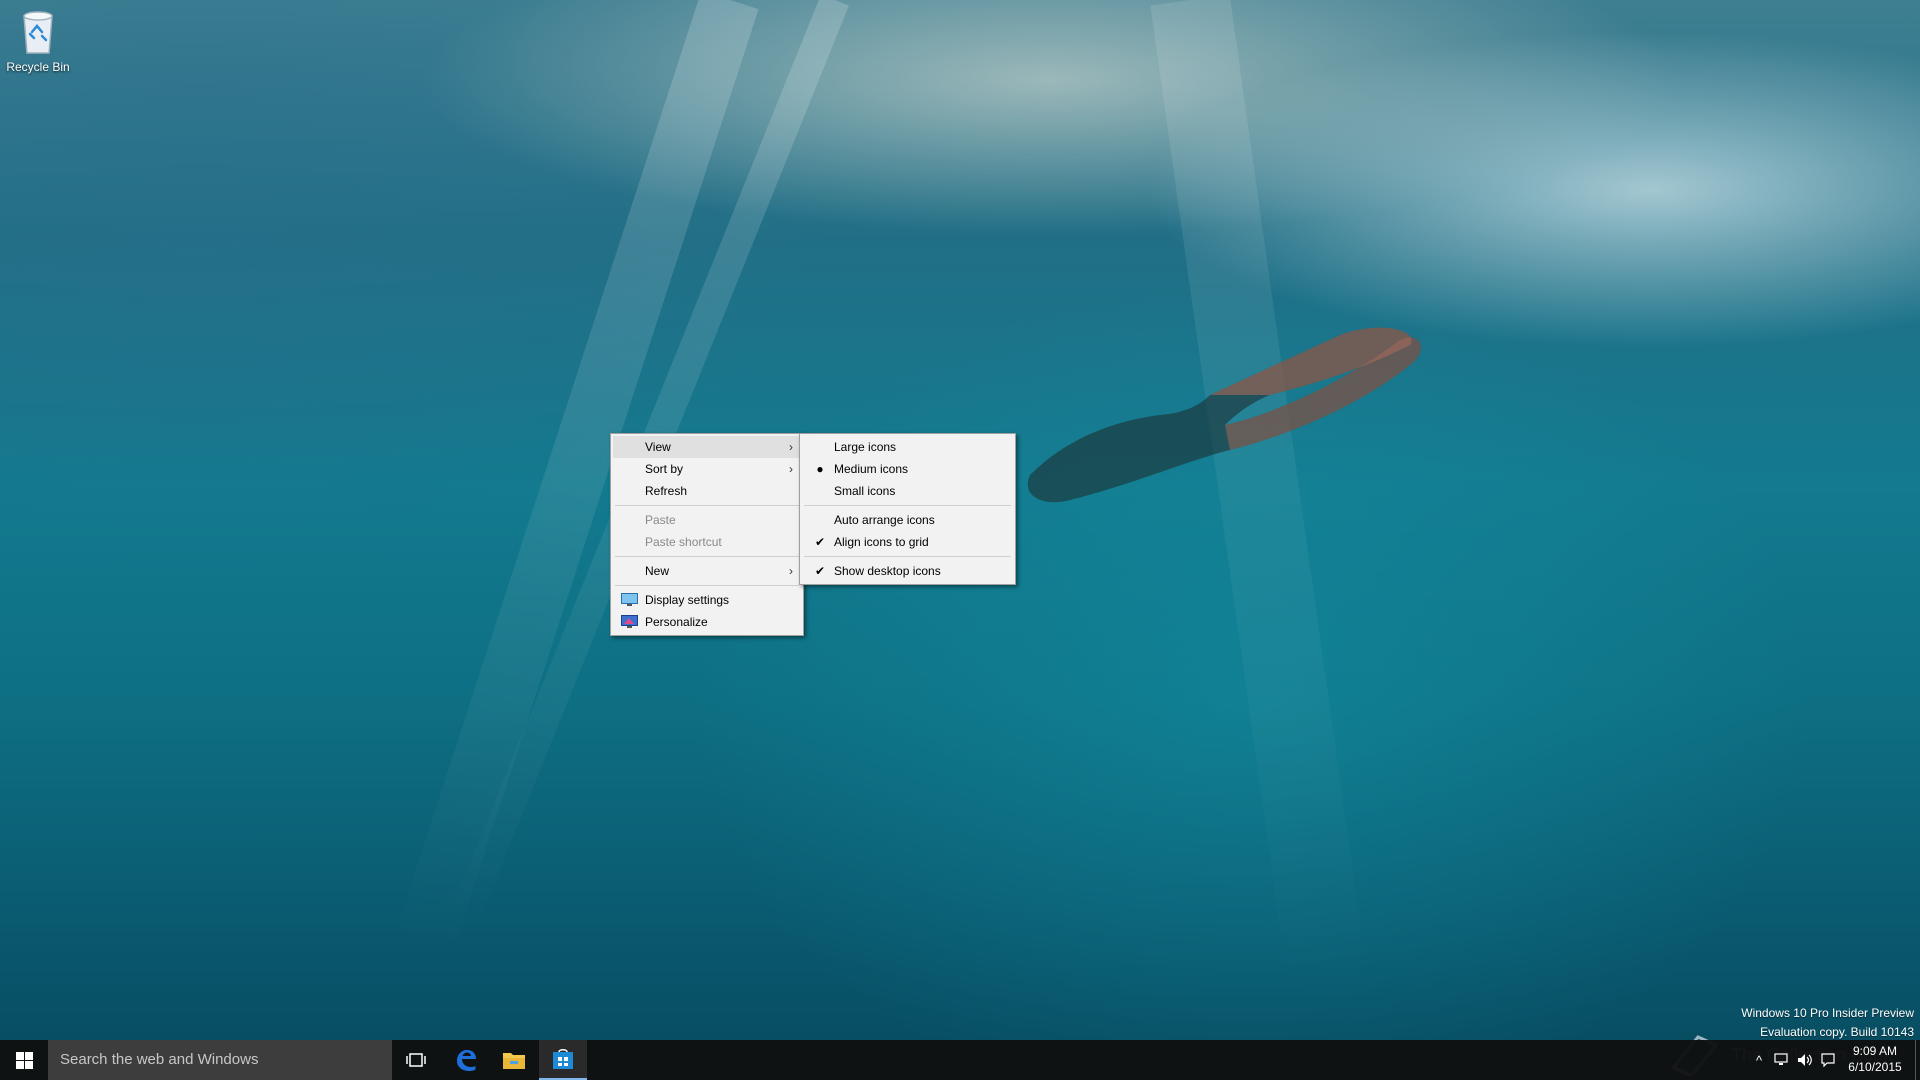  Describe the element at coordinates (1224, 415) in the screenshot. I see `wallpaper-diver-image` at that location.